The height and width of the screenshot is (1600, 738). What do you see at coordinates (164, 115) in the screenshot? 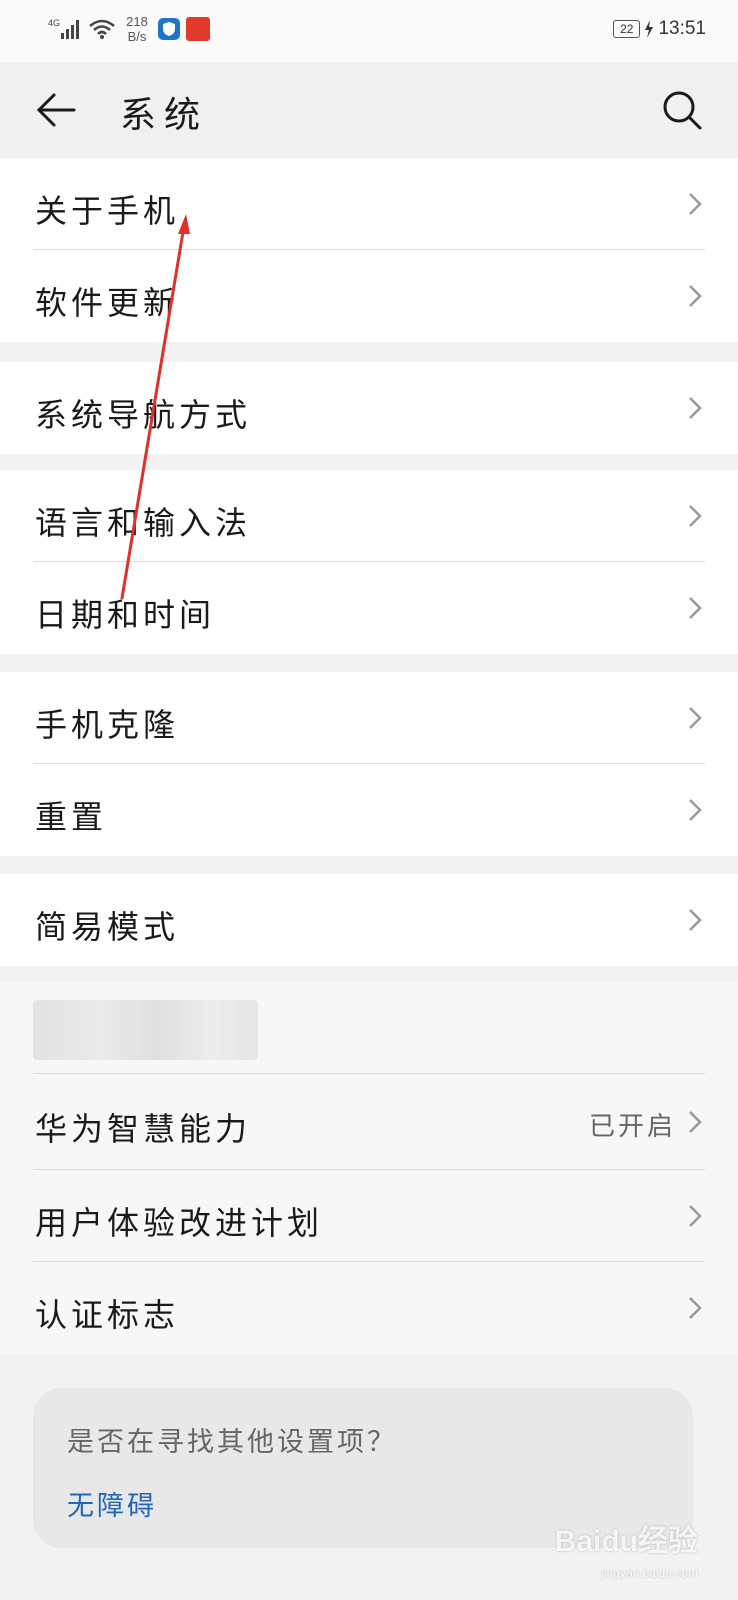
I see `page-title: 系统` at bounding box center [164, 115].